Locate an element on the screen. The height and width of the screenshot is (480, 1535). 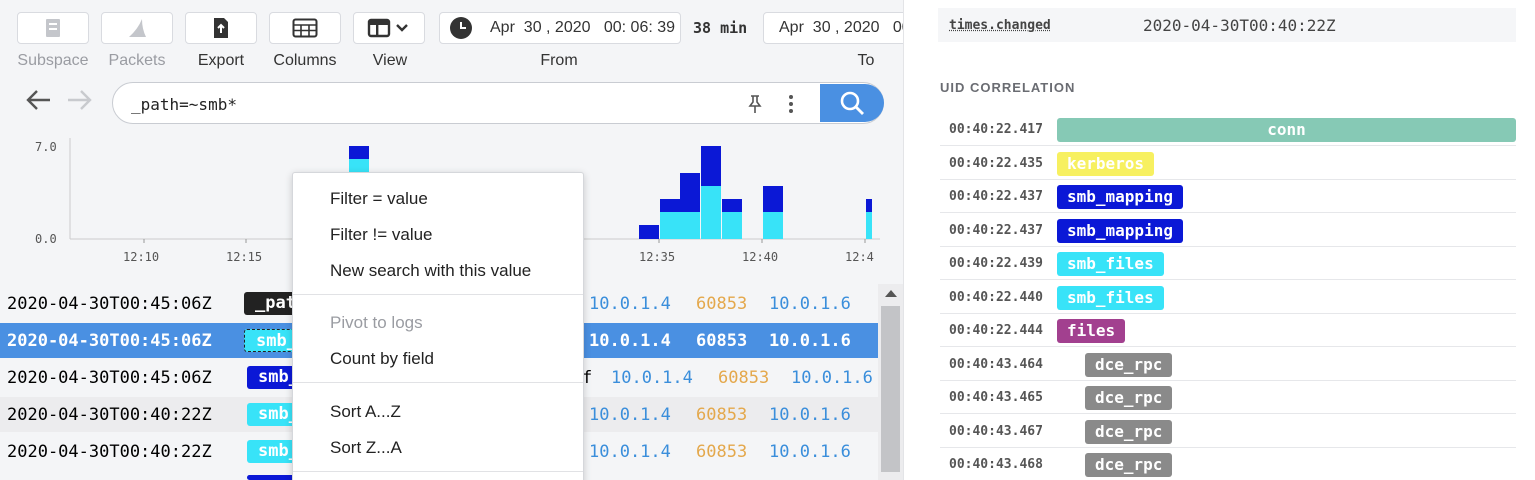
subspace-button is located at coordinates (53, 28).